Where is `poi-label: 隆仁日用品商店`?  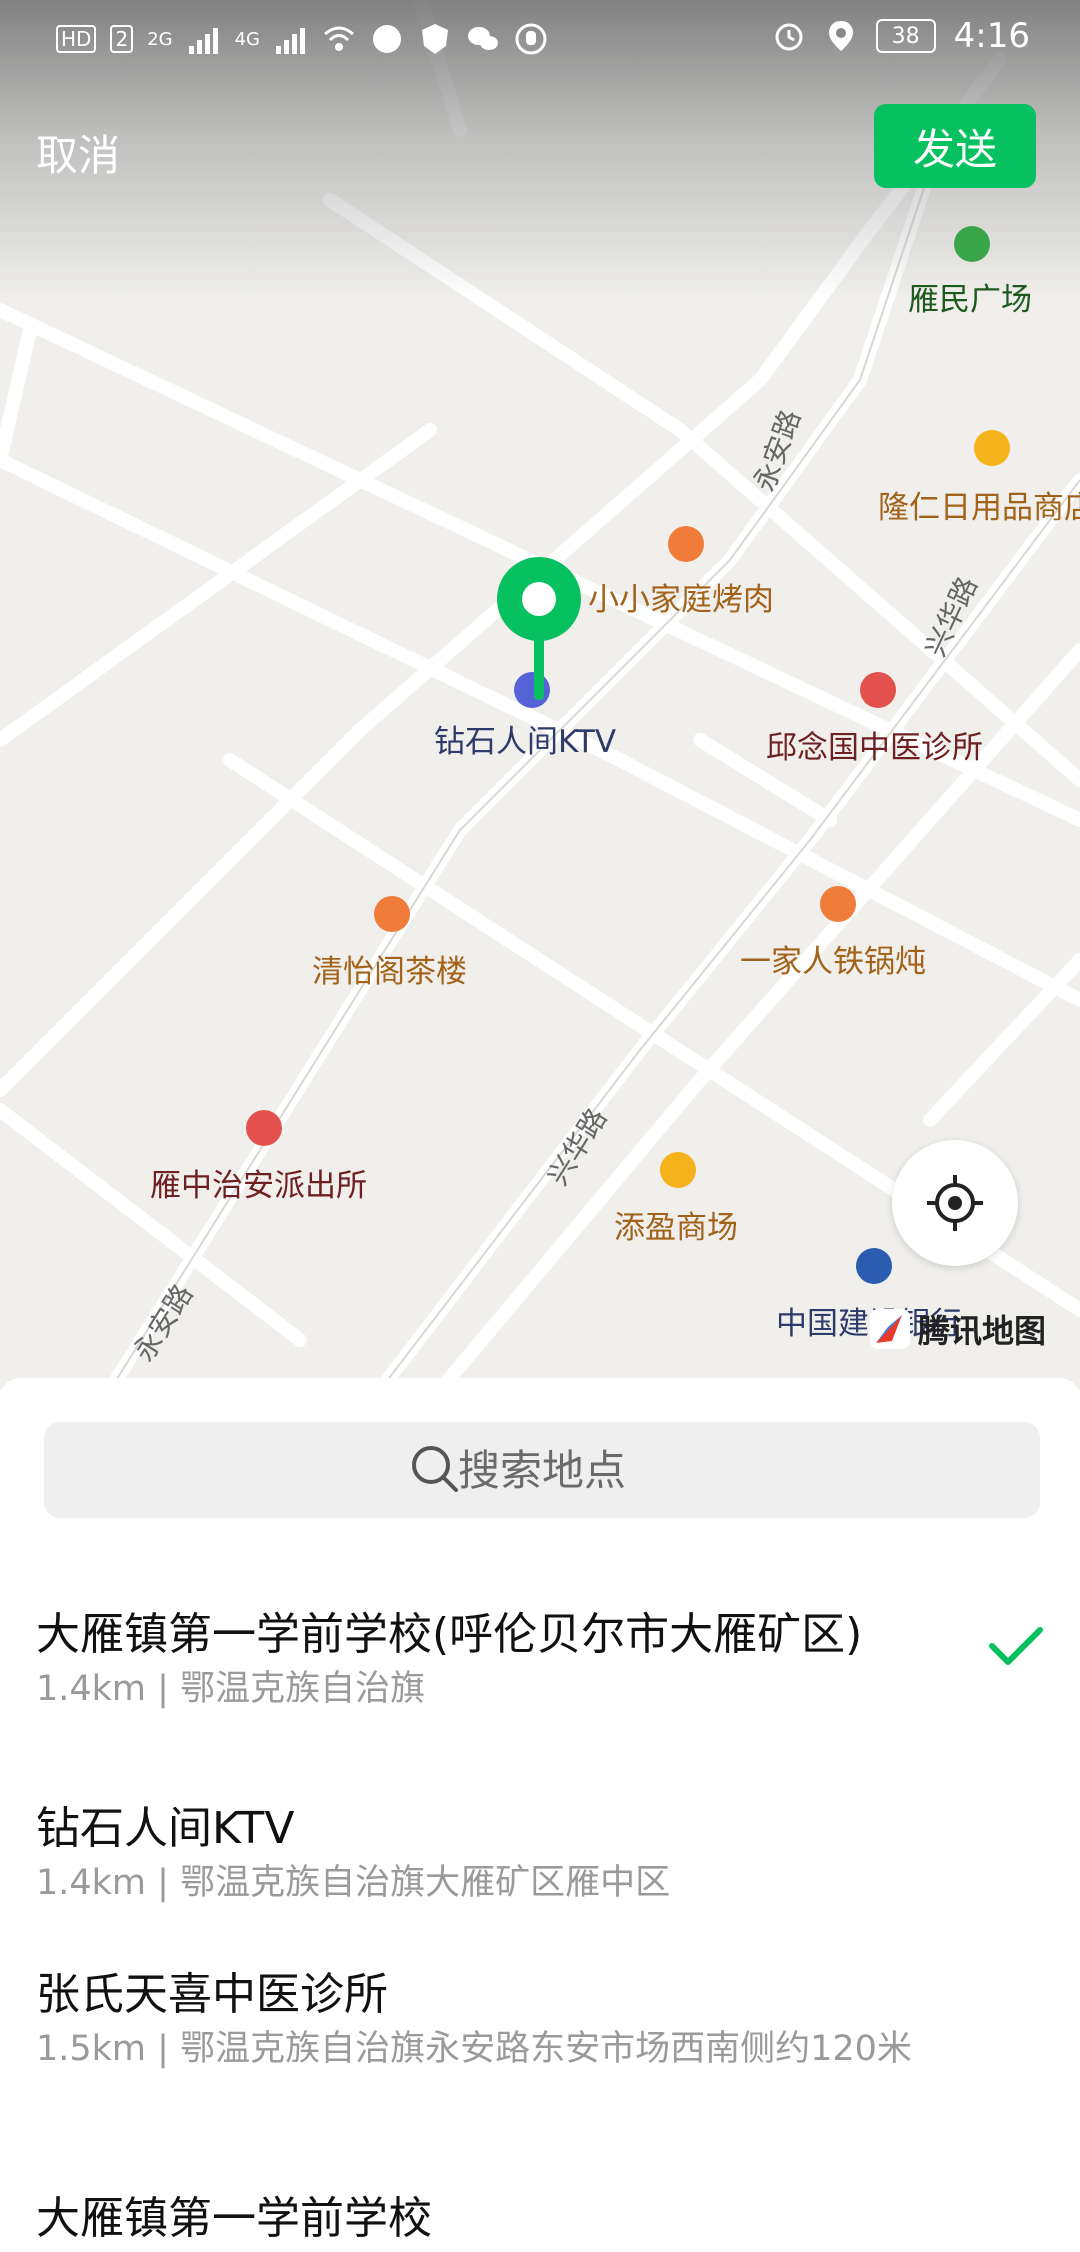 poi-label: 隆仁日用品商店 is located at coordinates (979, 504).